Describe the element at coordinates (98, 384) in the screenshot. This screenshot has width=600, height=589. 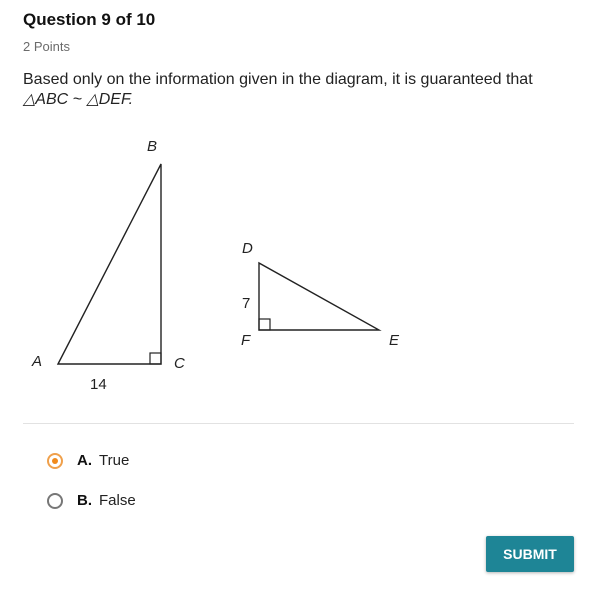
I see `side-label-ac: 14` at that location.